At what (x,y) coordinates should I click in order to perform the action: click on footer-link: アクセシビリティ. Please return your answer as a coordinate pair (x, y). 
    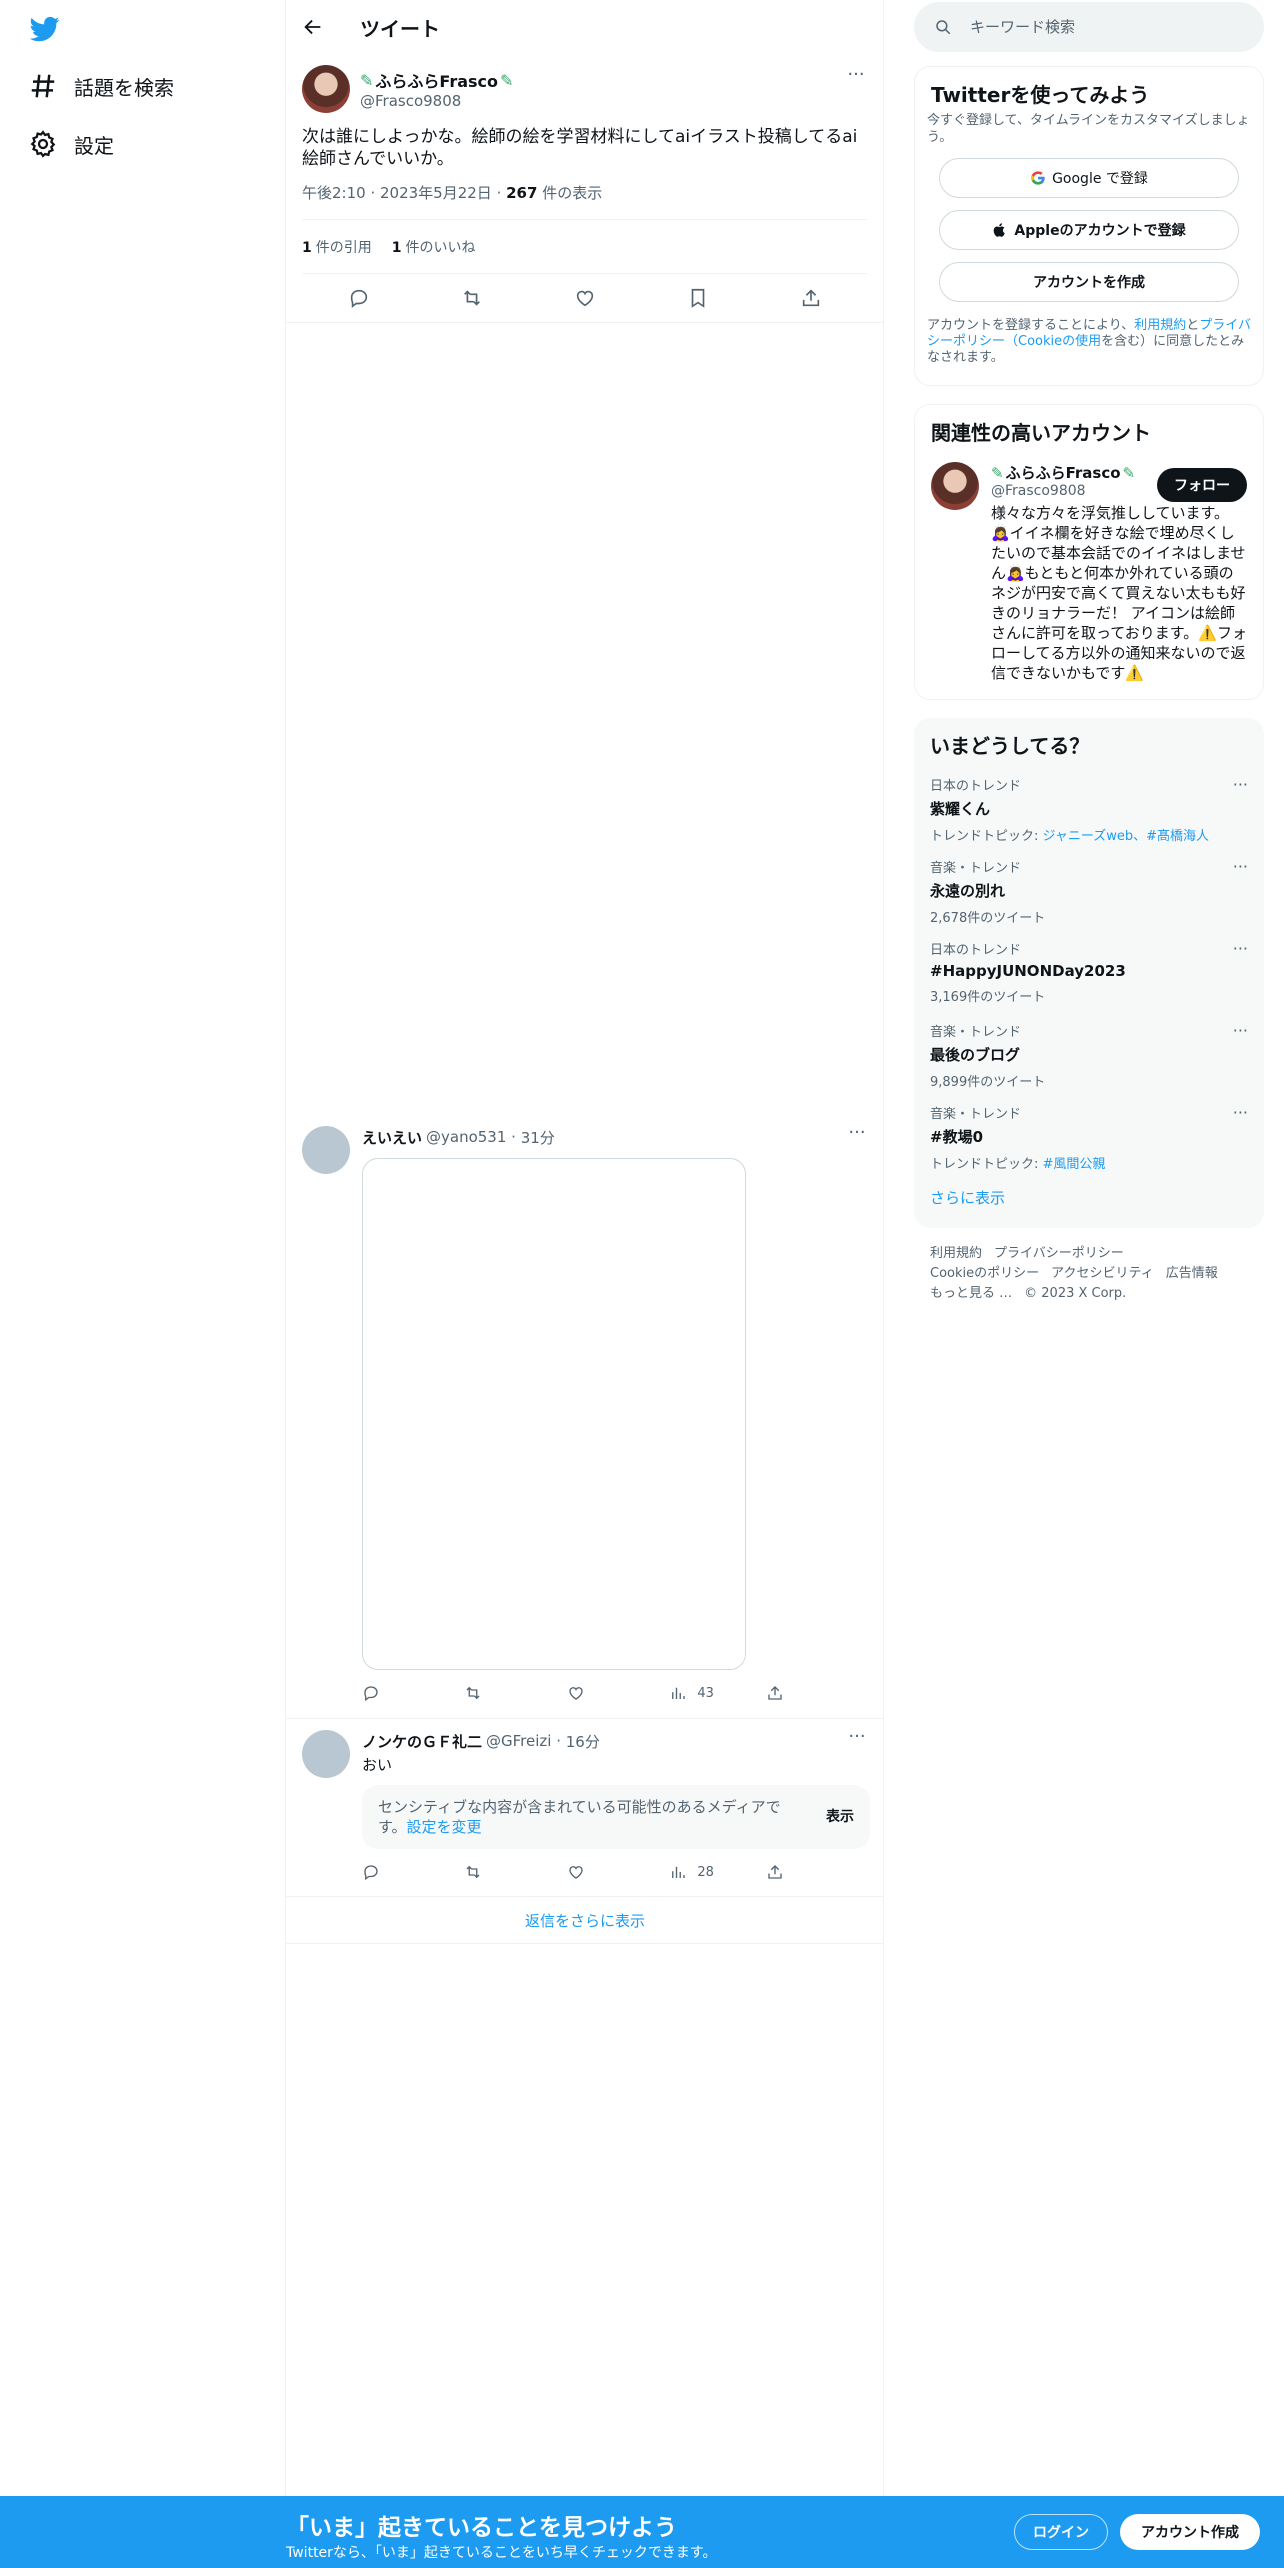
    Looking at the image, I should click on (1102, 1273).